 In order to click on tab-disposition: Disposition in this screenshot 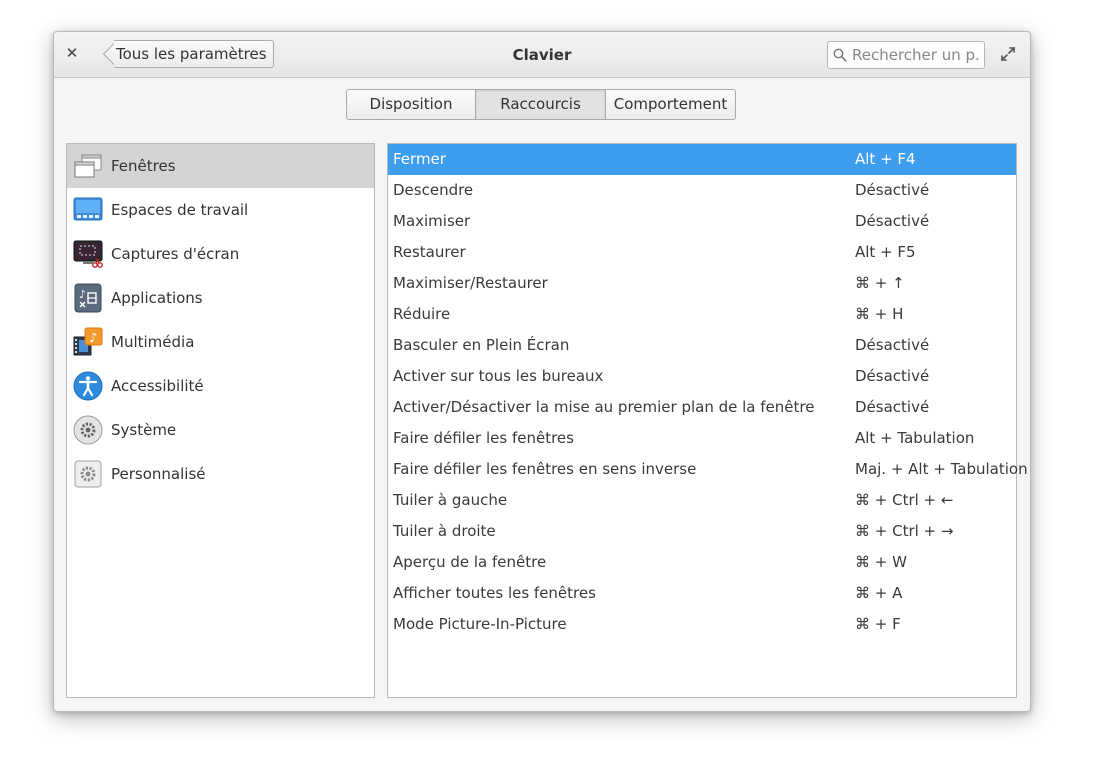, I will do `click(411, 104)`.